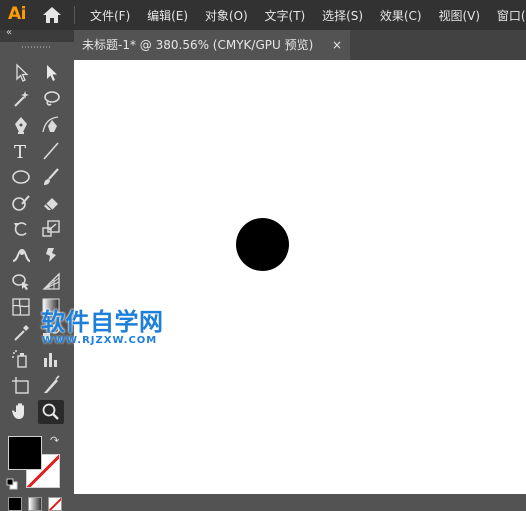 The height and width of the screenshot is (511, 526). What do you see at coordinates (100, 340) in the screenshot?
I see `watermark-url: WWW.RJZXW.COM` at bounding box center [100, 340].